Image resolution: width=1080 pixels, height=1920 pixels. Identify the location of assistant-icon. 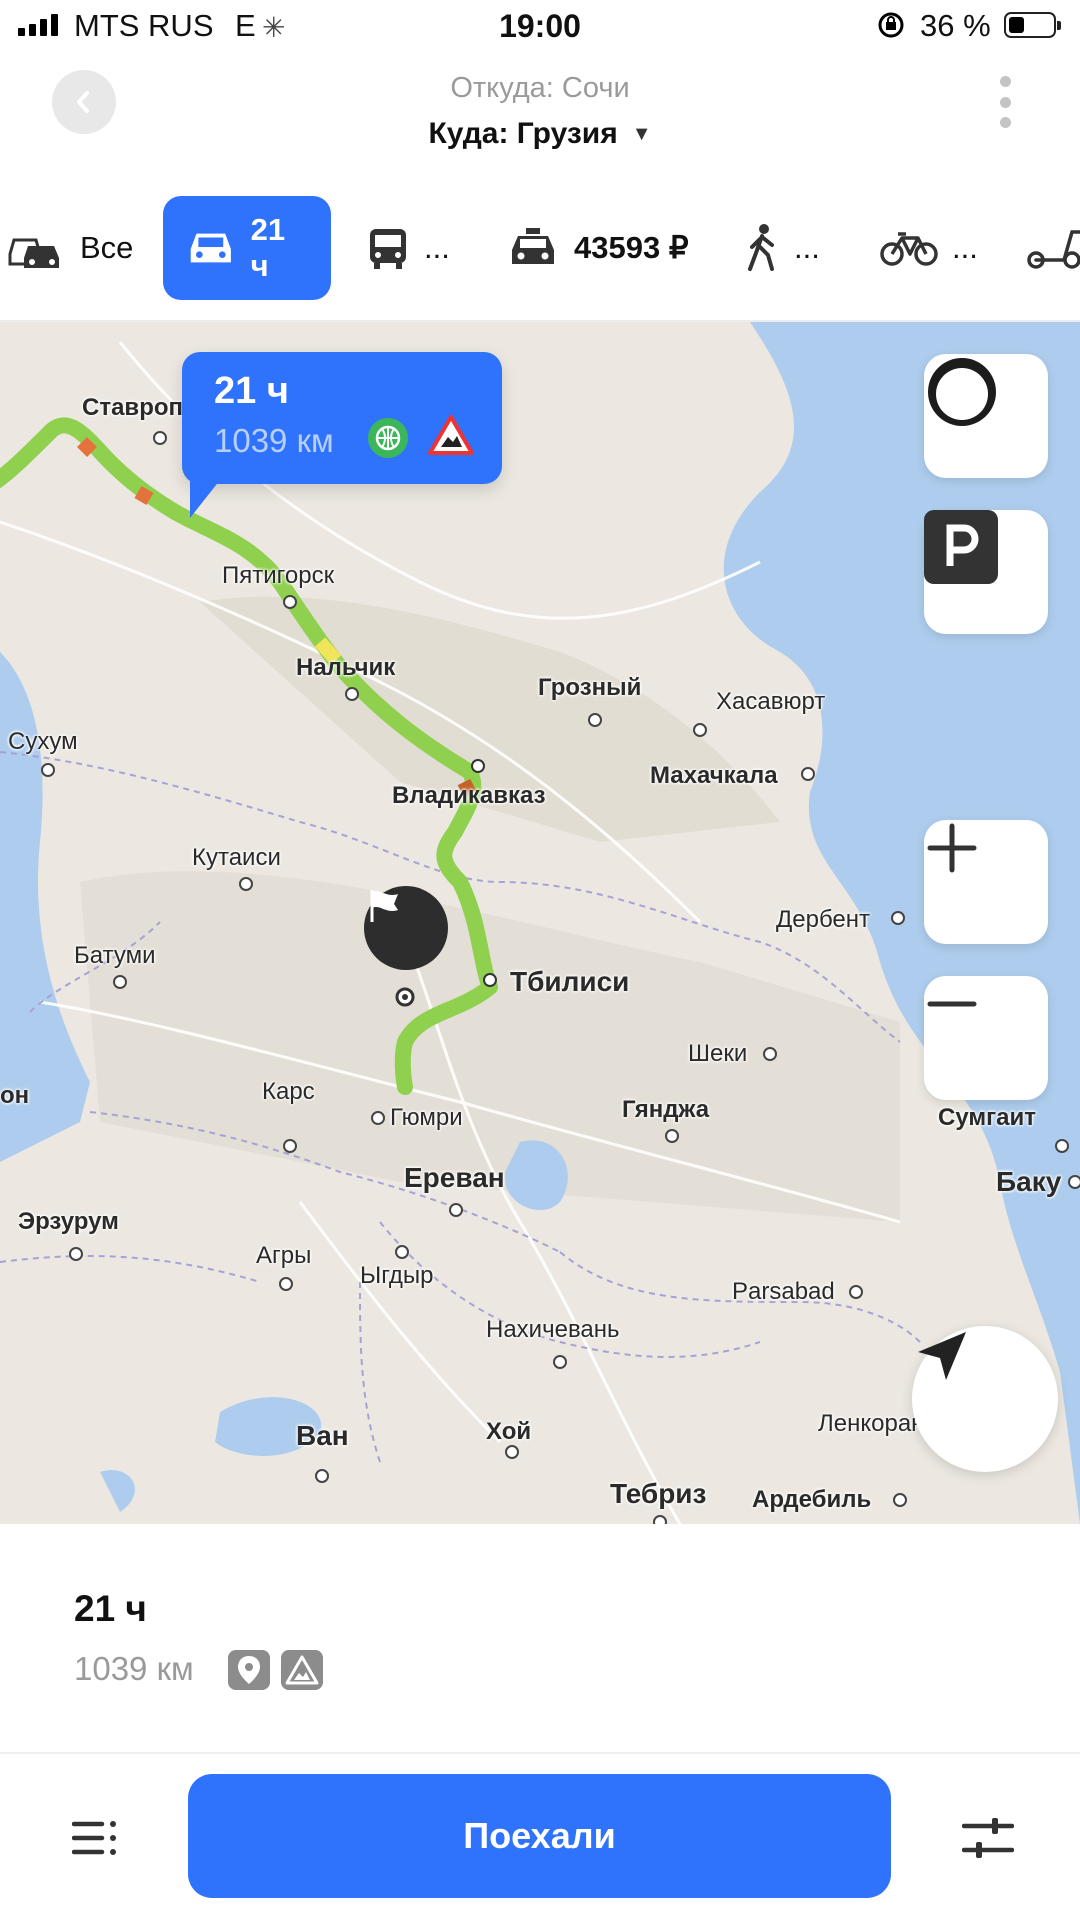
(962, 392).